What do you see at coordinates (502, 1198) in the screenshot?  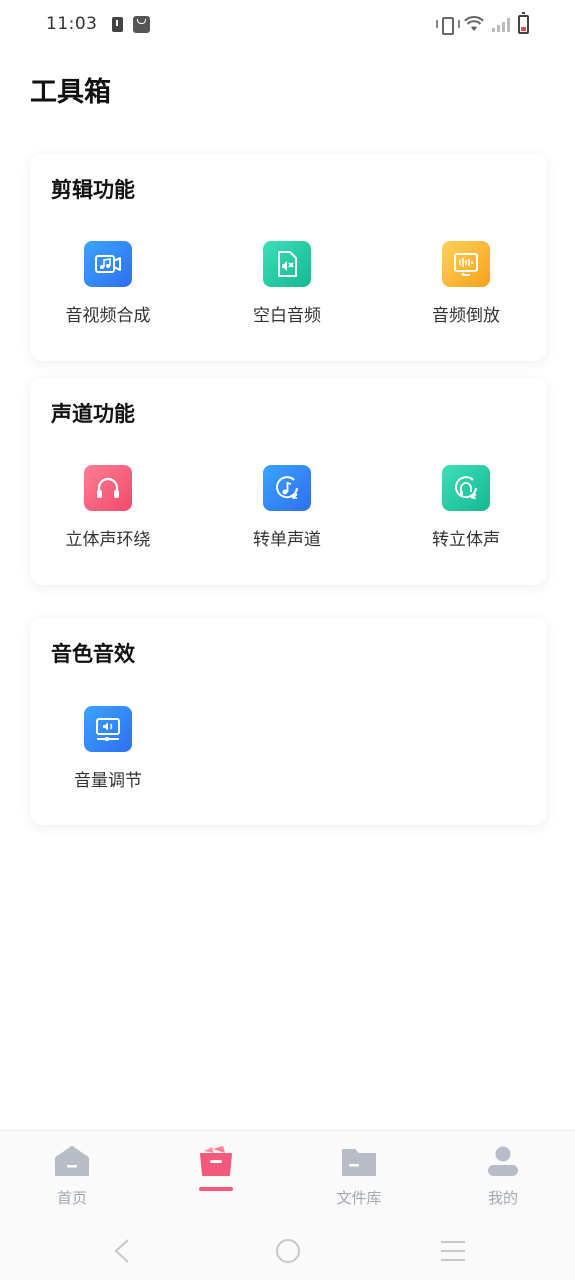 I see `tab-label: 我的` at bounding box center [502, 1198].